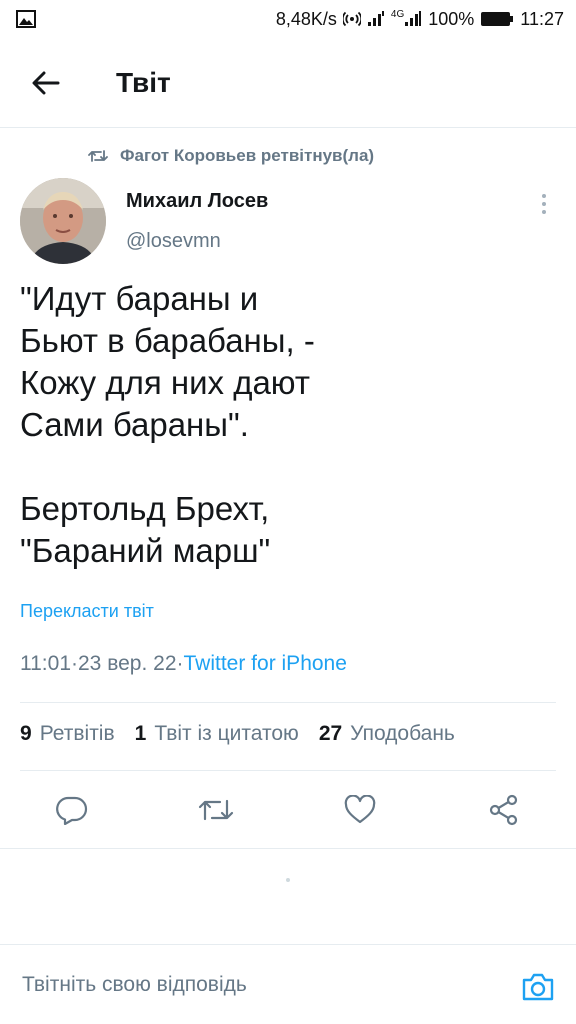  Describe the element at coordinates (143, 82) in the screenshot. I see `page-title: Твіт` at that location.